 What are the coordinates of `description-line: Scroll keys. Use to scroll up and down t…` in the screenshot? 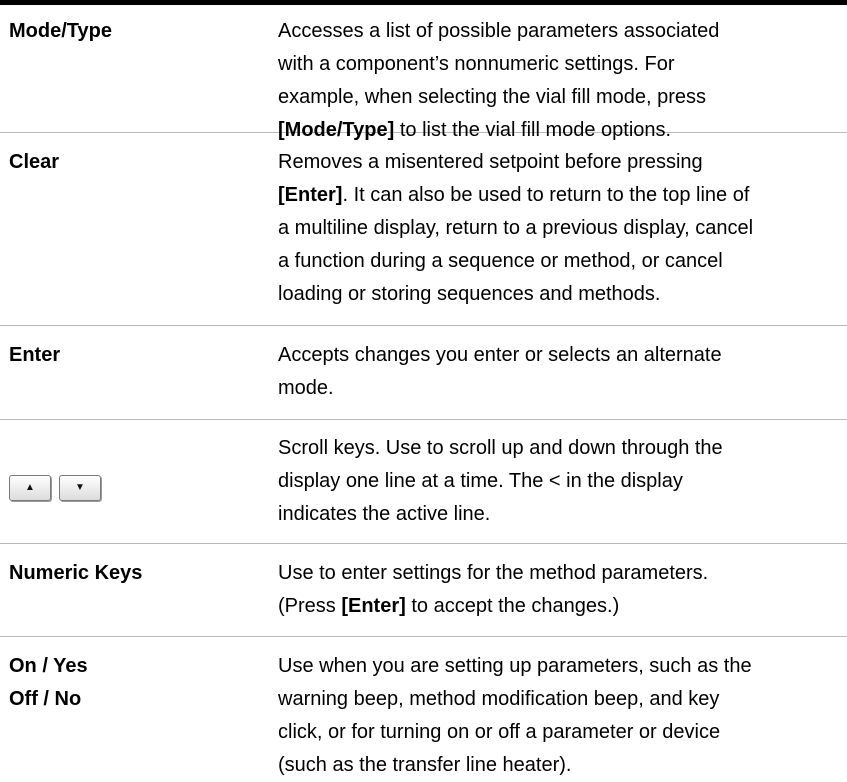 It's located at (500, 448).